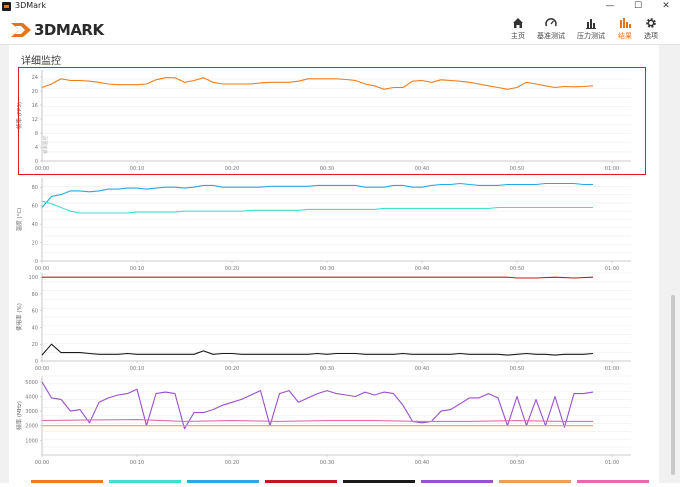  Describe the element at coordinates (518, 36) in the screenshot. I see `nav-label-home: 主页` at that location.